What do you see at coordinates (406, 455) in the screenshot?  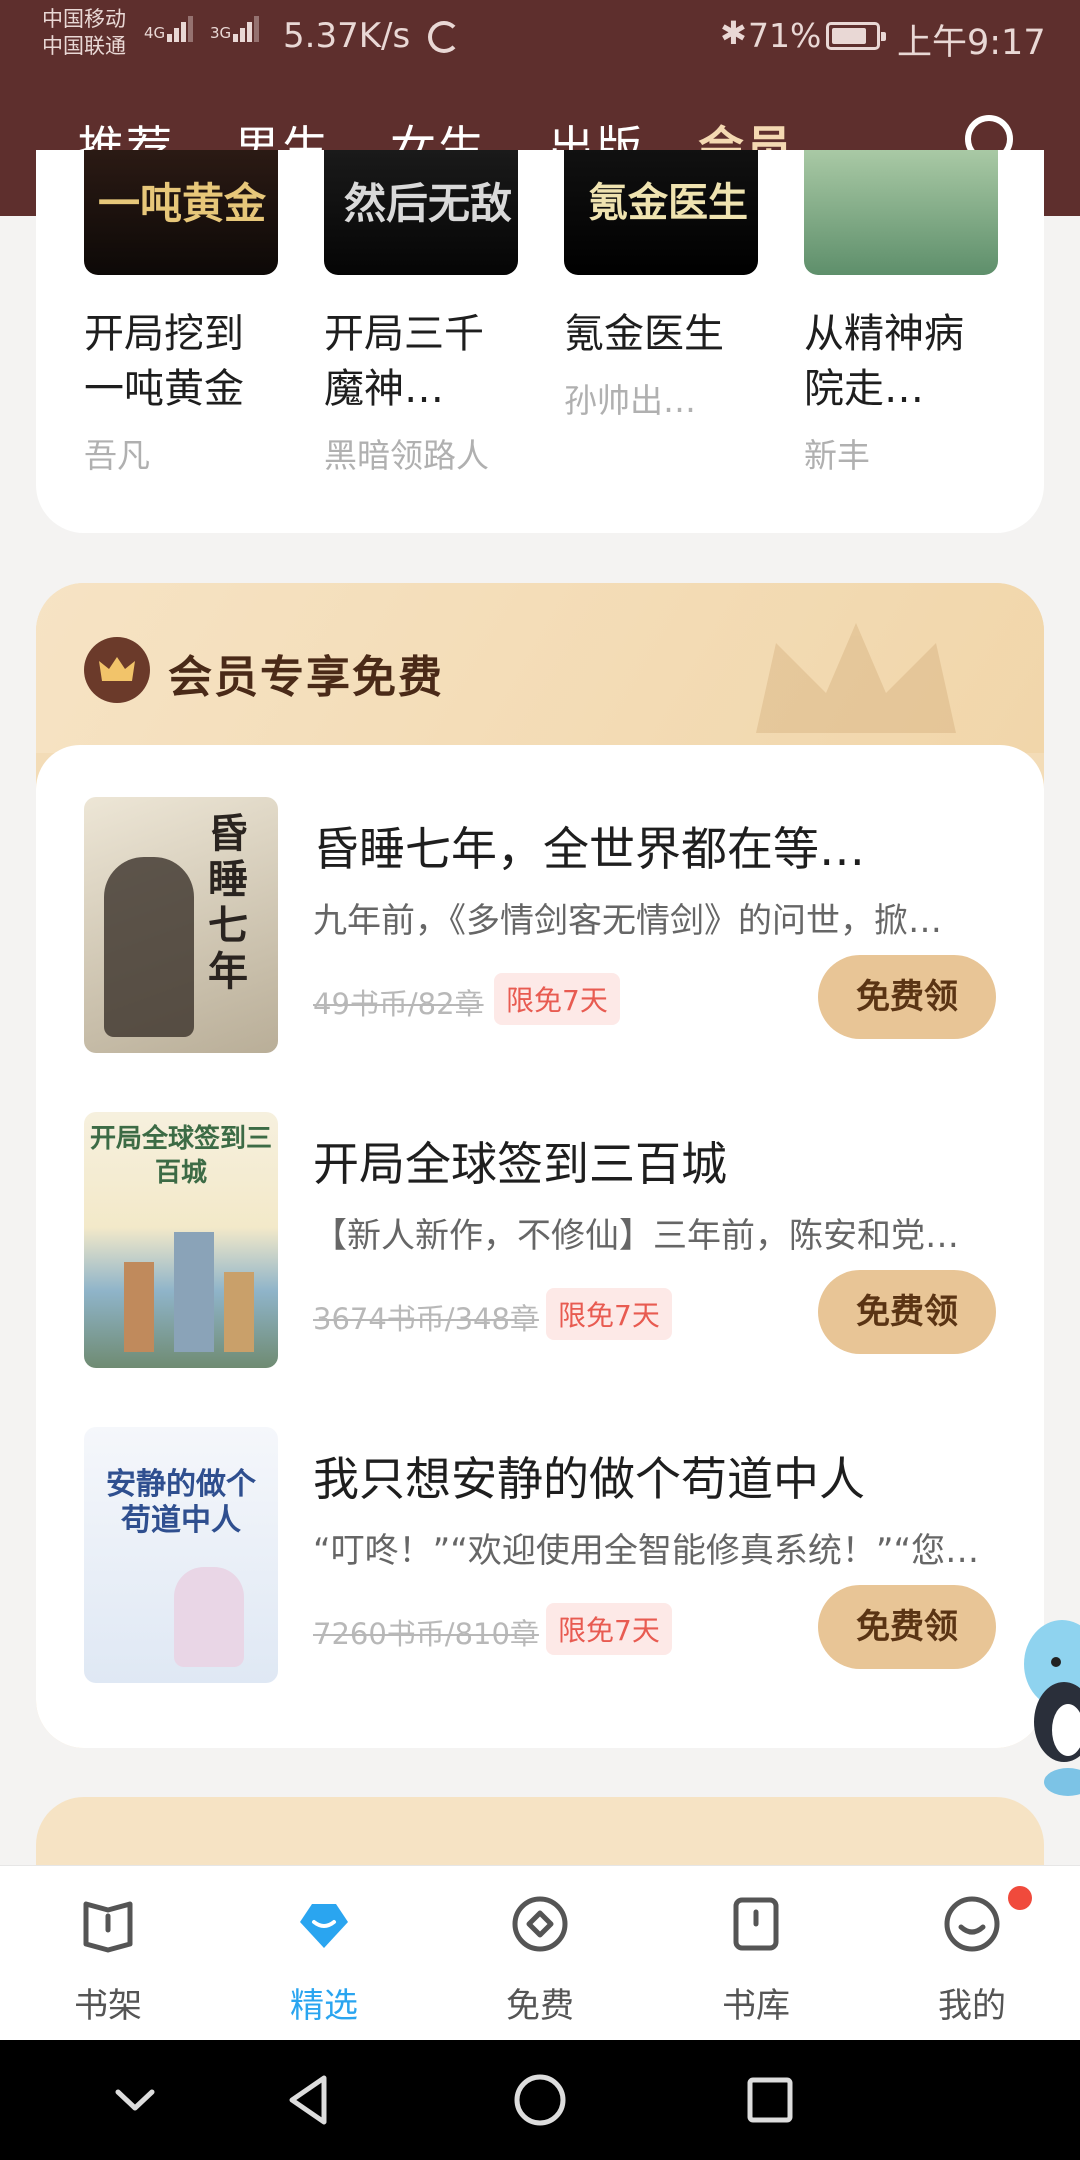 I see `book-author: 黑暗领路人` at bounding box center [406, 455].